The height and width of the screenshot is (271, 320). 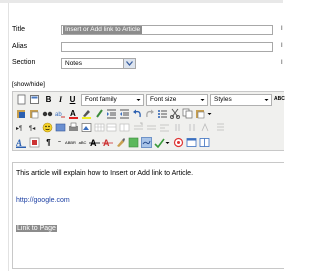 I want to click on content-selection: Link to Page, so click(x=36, y=228).